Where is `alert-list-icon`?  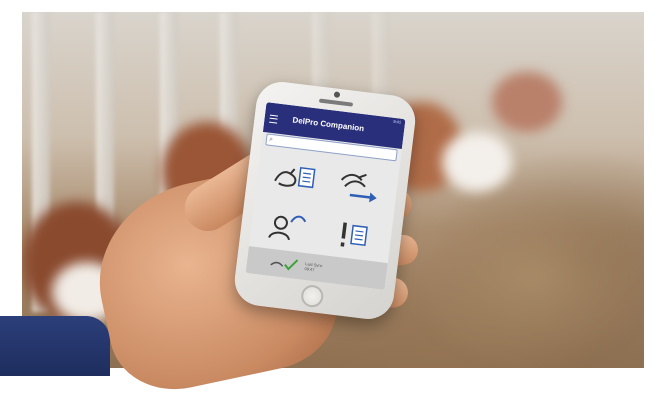 alert-list-icon is located at coordinates (354, 234).